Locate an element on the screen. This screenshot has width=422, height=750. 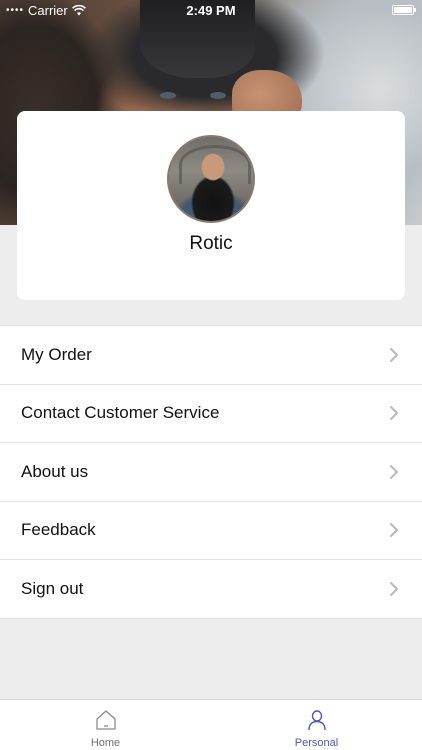
tab-personal-label: Personal is located at coordinates (316, 743).